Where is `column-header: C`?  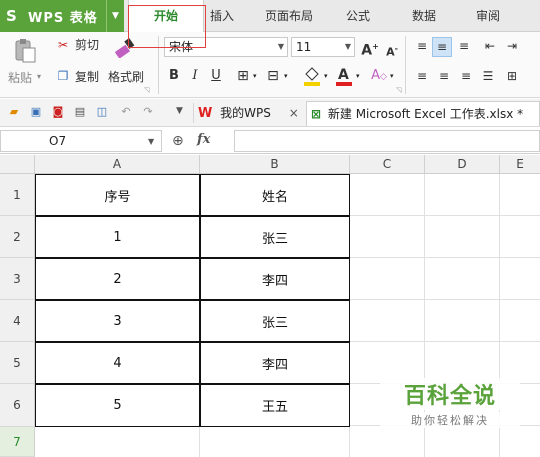 column-header: C is located at coordinates (387, 164).